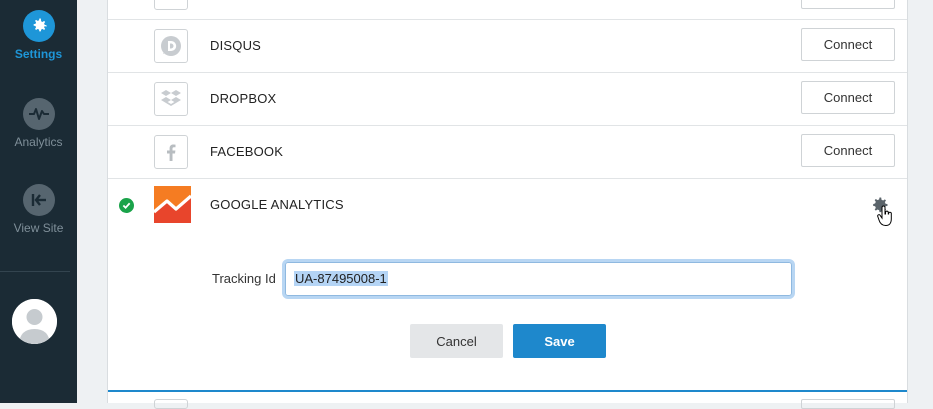 This screenshot has height=409, width=933. Describe the element at coordinates (35, 271) in the screenshot. I see `sidebar-divider` at that location.